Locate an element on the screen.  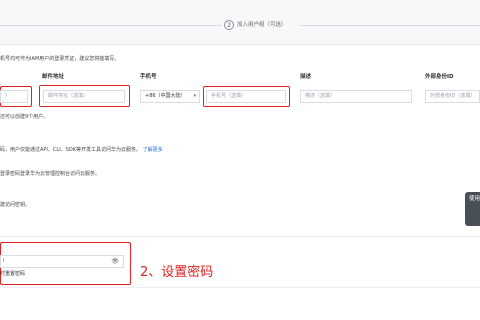
email-input: 邮件地址（选填） is located at coordinates (84, 96).